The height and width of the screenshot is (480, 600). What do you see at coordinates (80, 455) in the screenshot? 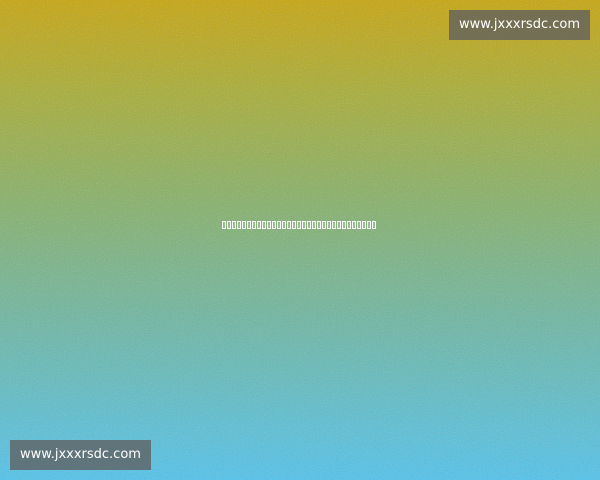
I see `watermark-bottom-left: www.jxxxrsdc.com` at bounding box center [80, 455].